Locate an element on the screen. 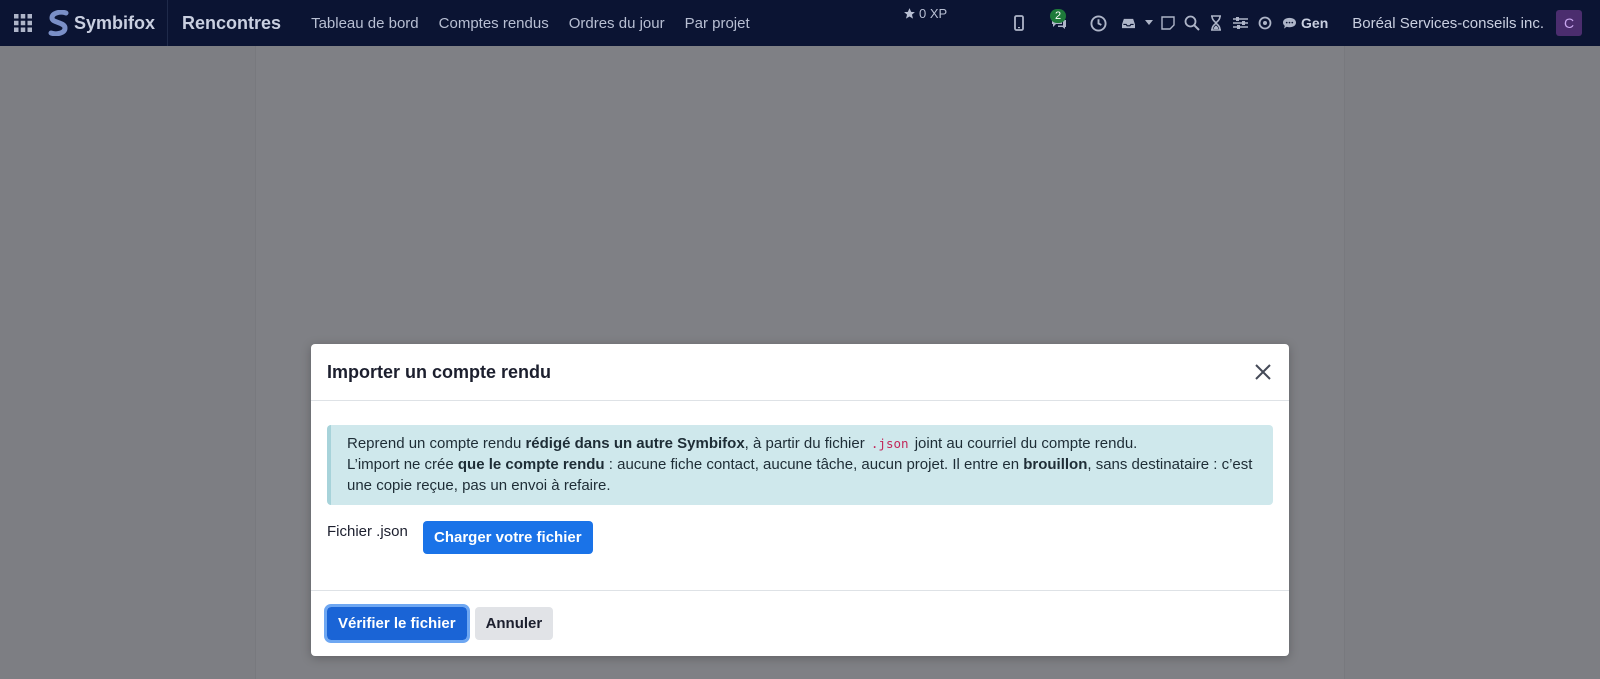  sun-icon is located at coordinates (1265, 23).